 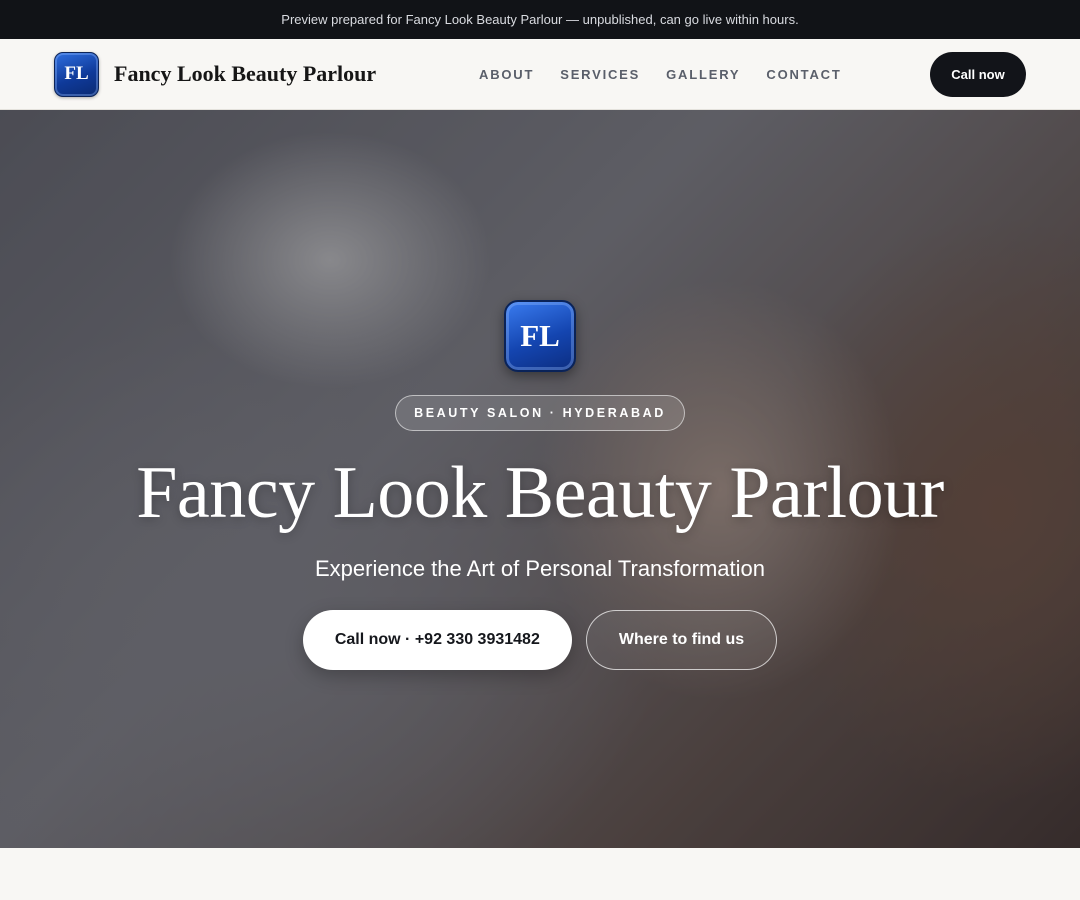 I want to click on nav-link-about: ABOUT, so click(x=506, y=74).